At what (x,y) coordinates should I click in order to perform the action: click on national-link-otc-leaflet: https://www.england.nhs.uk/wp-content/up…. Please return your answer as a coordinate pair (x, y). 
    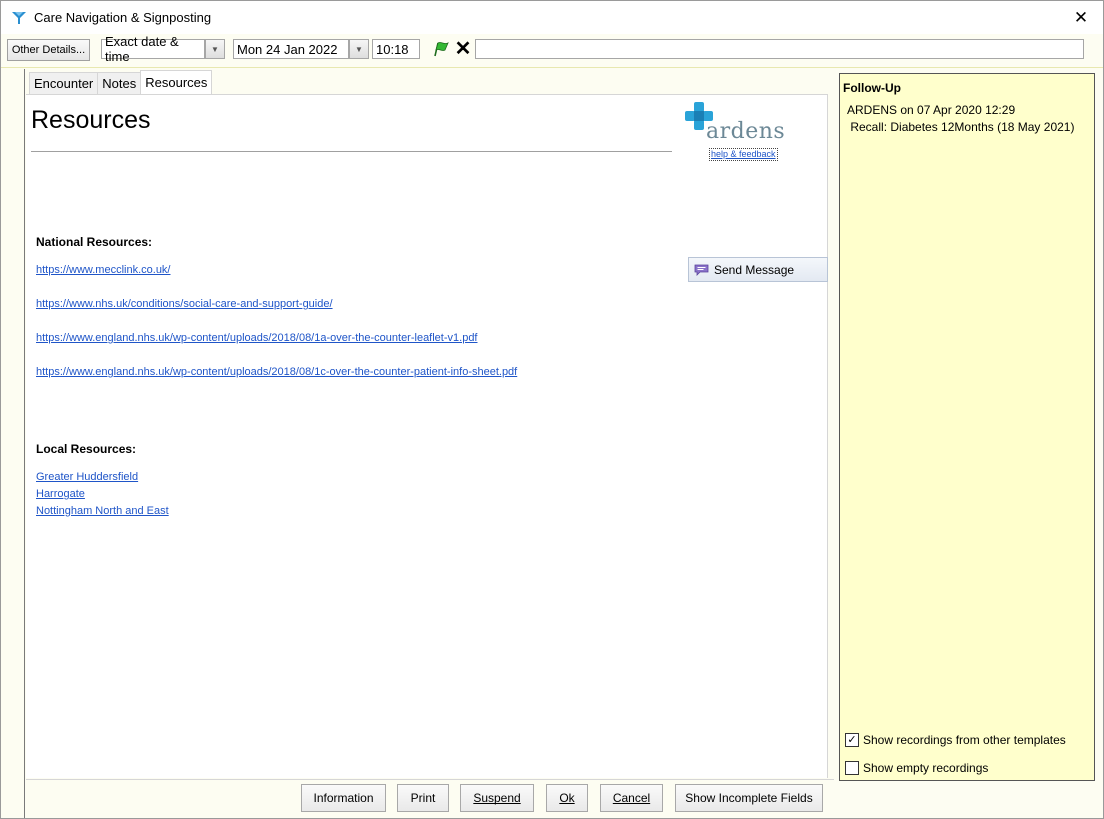
    Looking at the image, I should click on (257, 338).